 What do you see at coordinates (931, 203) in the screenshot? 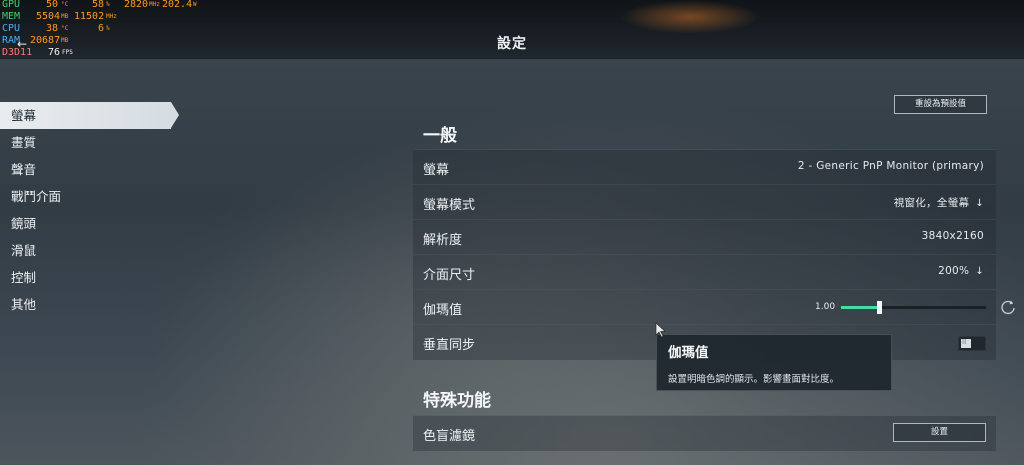
I see `screen-mode-value: 視窗化，全螢幕` at bounding box center [931, 203].